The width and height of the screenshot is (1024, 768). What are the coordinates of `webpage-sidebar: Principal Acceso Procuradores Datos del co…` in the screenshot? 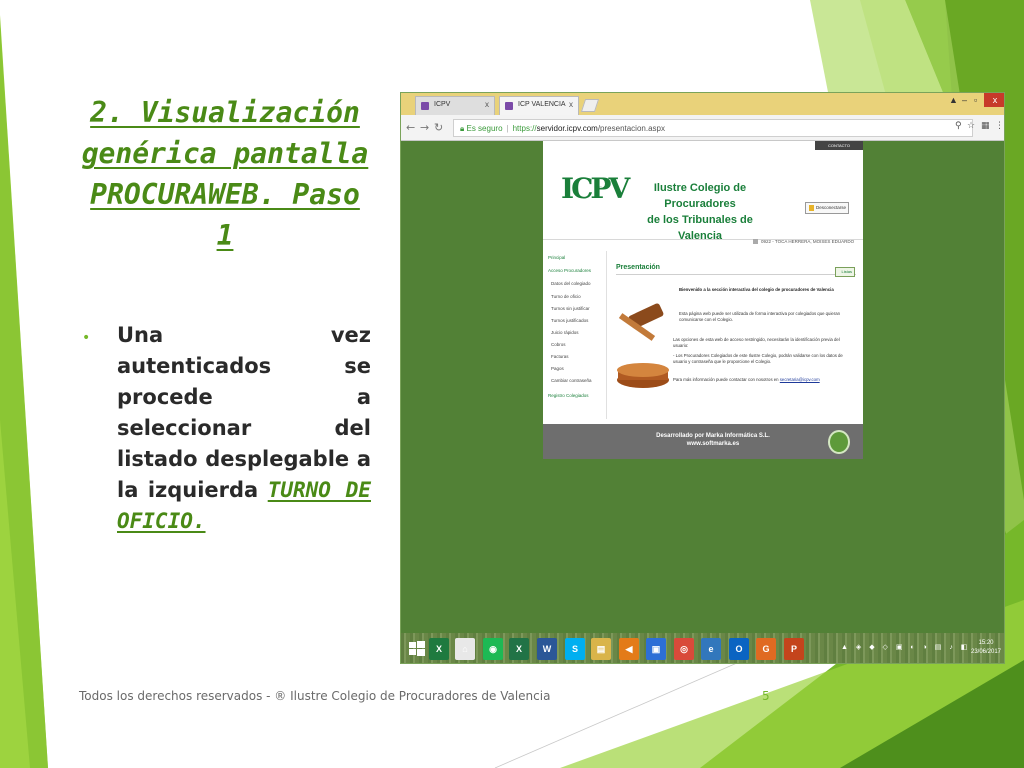 It's located at (575, 335).